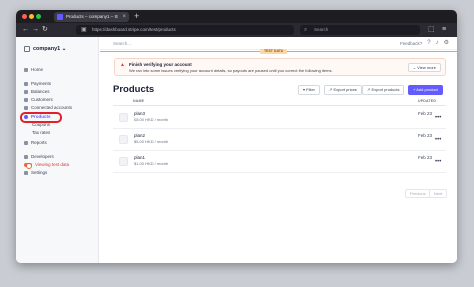 The height and width of the screenshot is (287, 474). I want to click on balances-icon, so click(26, 92).